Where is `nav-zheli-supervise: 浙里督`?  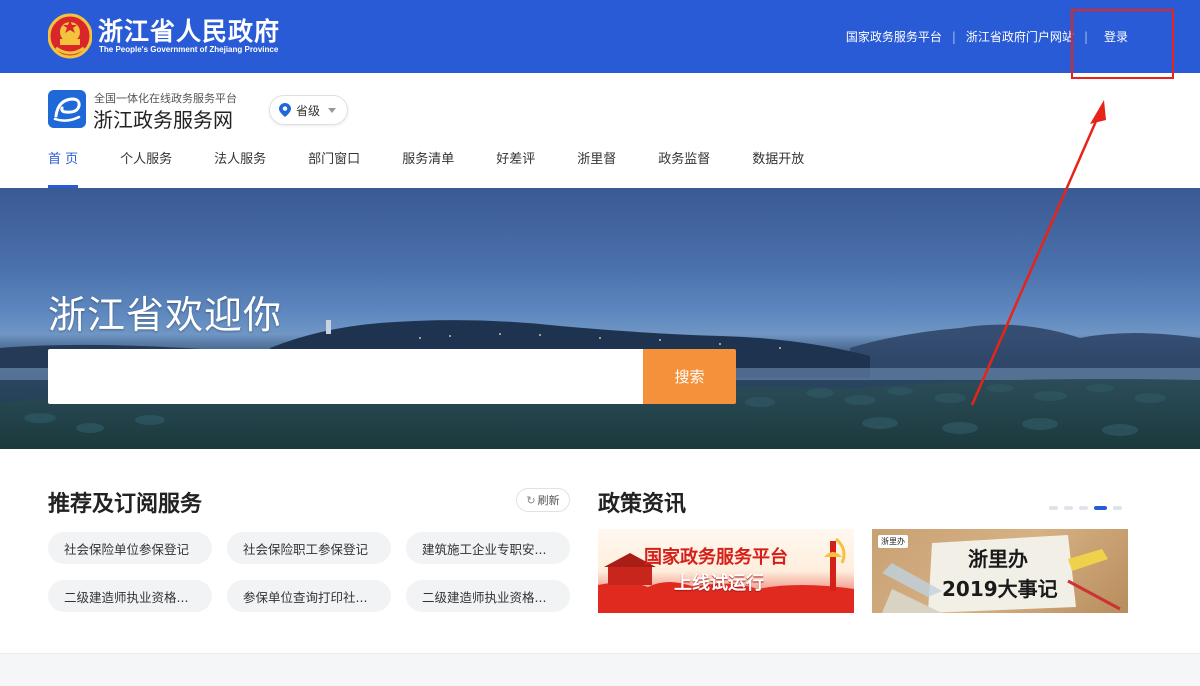
nav-zheli-supervise: 浙里督 is located at coordinates (596, 168).